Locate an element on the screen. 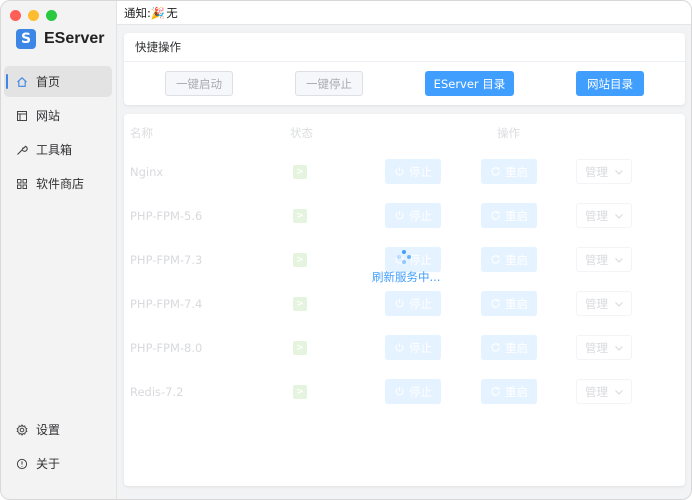  gear-icon is located at coordinates (22, 429).